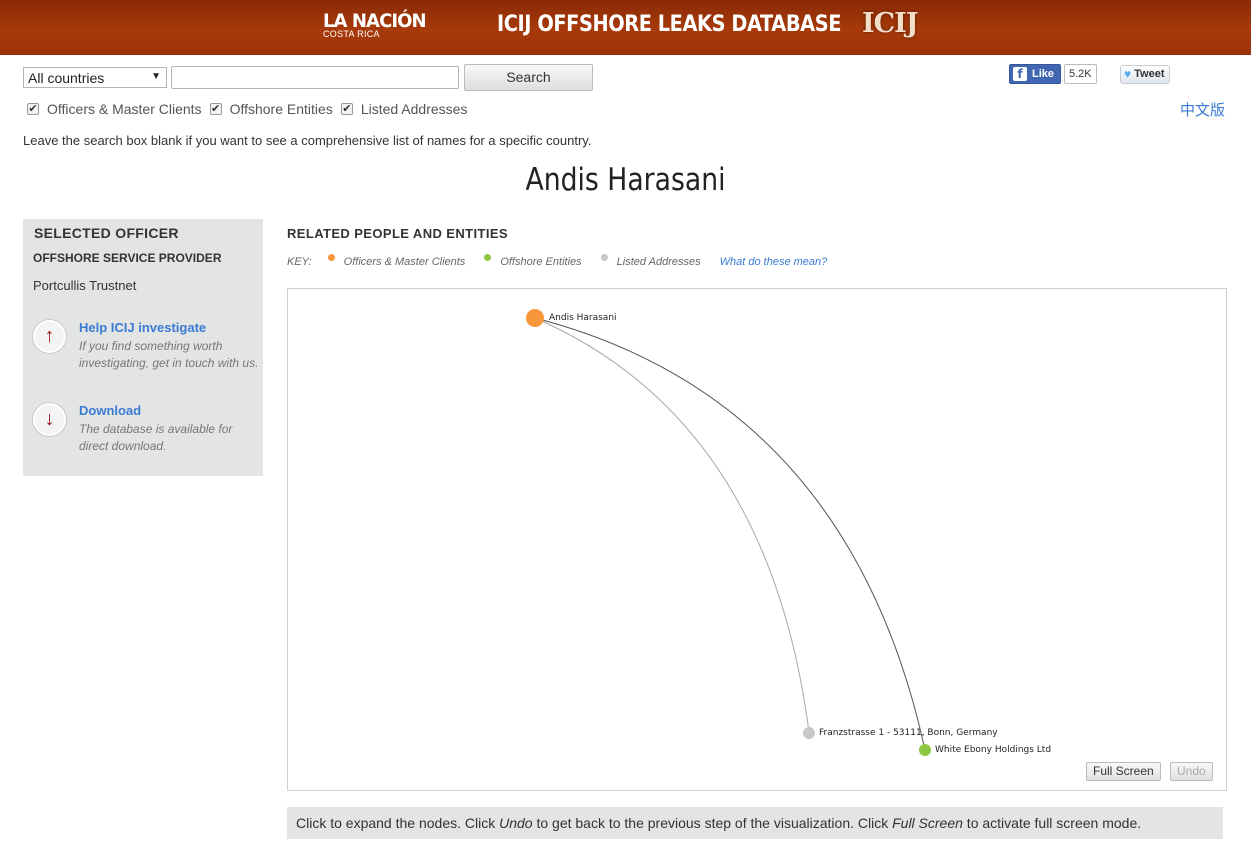 This screenshot has width=1251, height=849. What do you see at coordinates (927, 823) in the screenshot?
I see `instructions-full-screen: Full Screen` at bounding box center [927, 823].